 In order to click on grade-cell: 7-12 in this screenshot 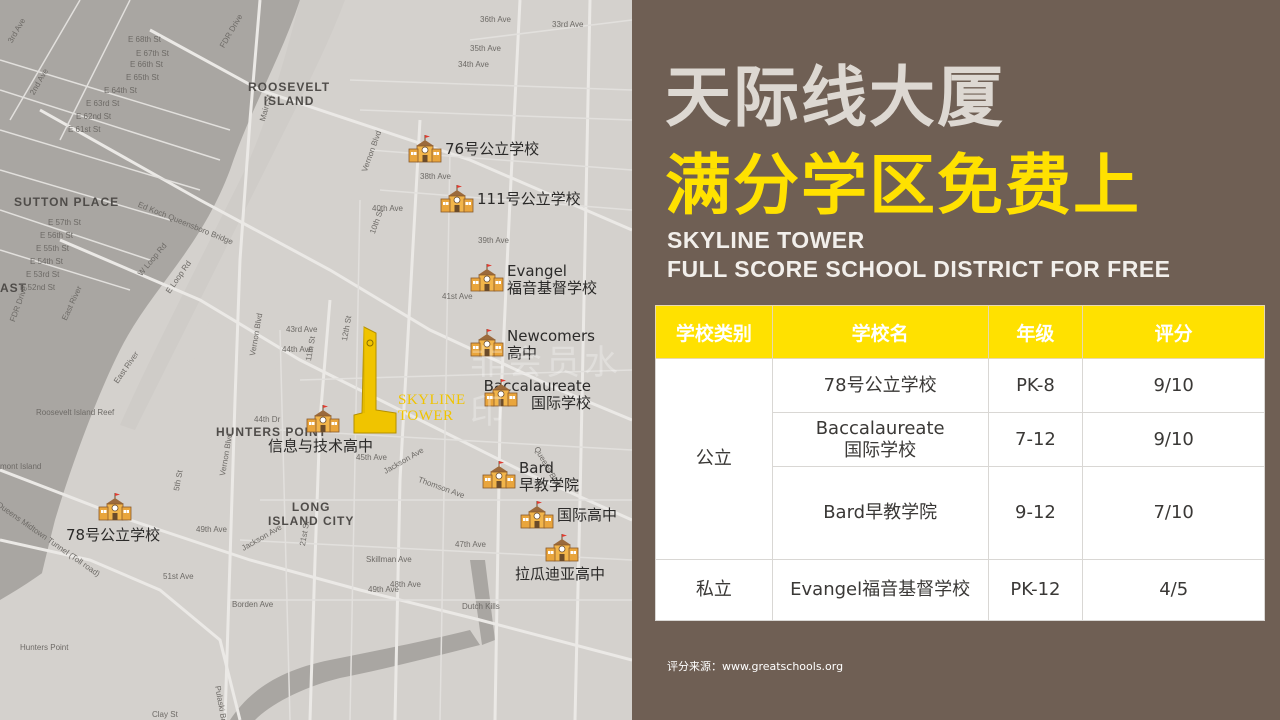, I will do `click(1035, 439)`.